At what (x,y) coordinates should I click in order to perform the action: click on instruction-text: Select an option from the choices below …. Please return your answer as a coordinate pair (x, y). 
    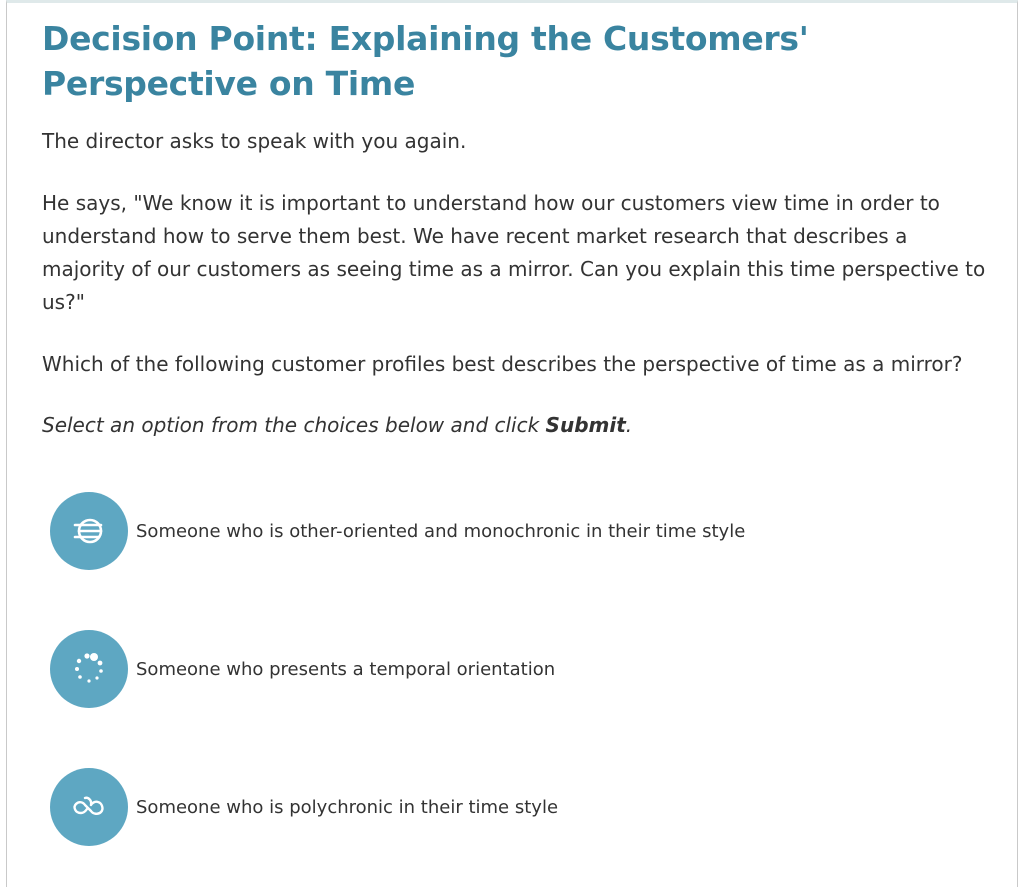
    Looking at the image, I should click on (514, 425).